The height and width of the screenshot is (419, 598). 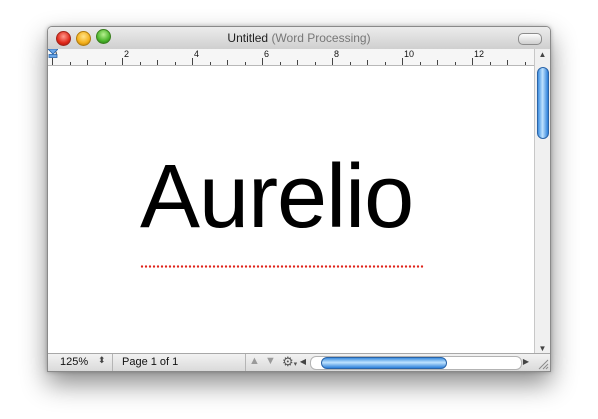 I want to click on page-info: Page 1 of 1, so click(x=150, y=362).